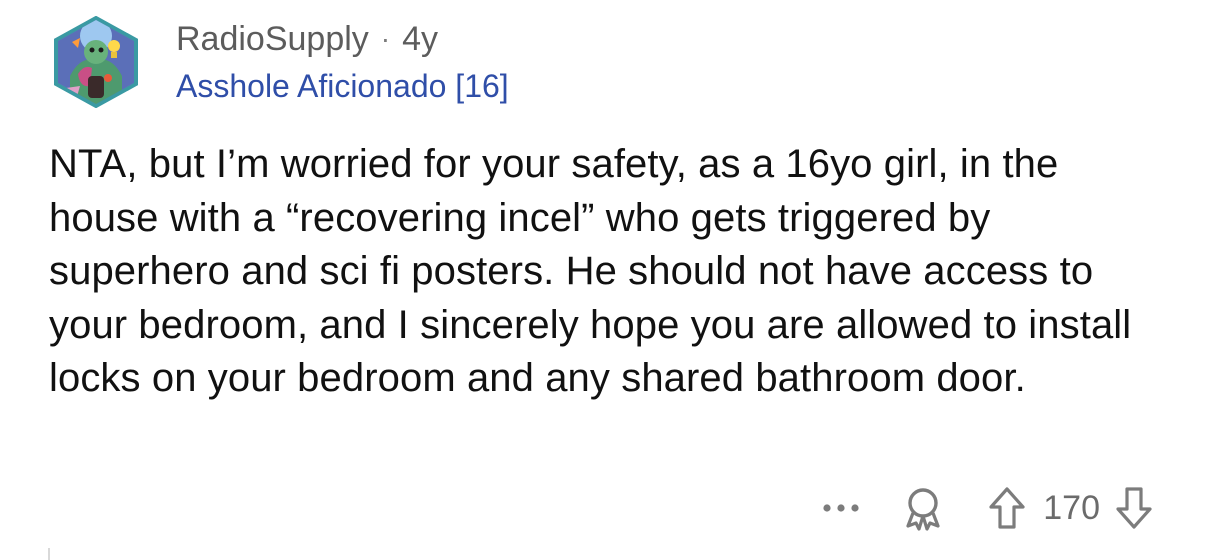 Image resolution: width=1206 pixels, height=560 pixels. I want to click on user-avatar, so click(96, 62).